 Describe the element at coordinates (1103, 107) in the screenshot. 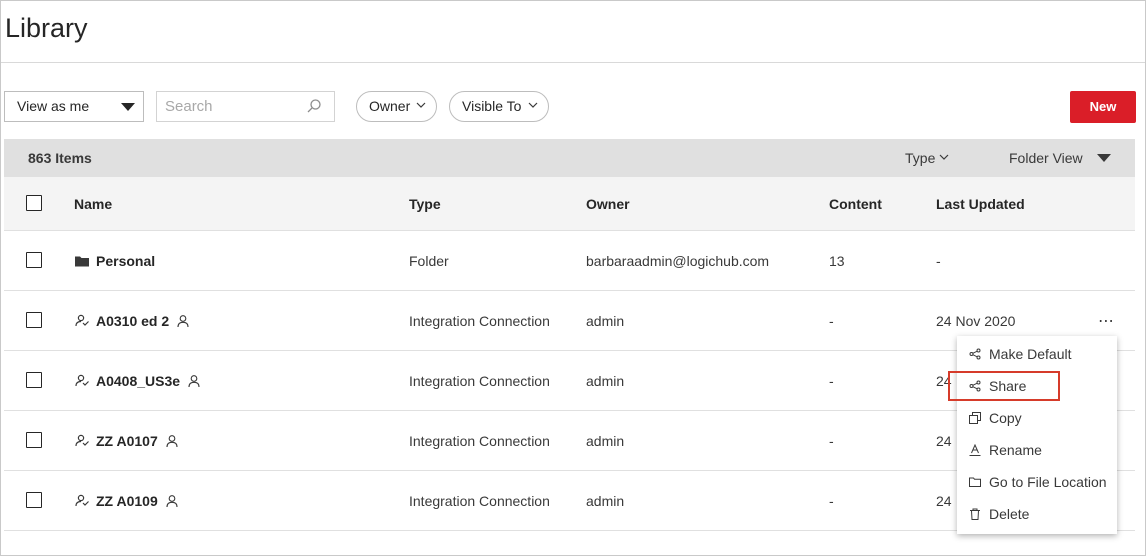

I see `new-button: New` at that location.